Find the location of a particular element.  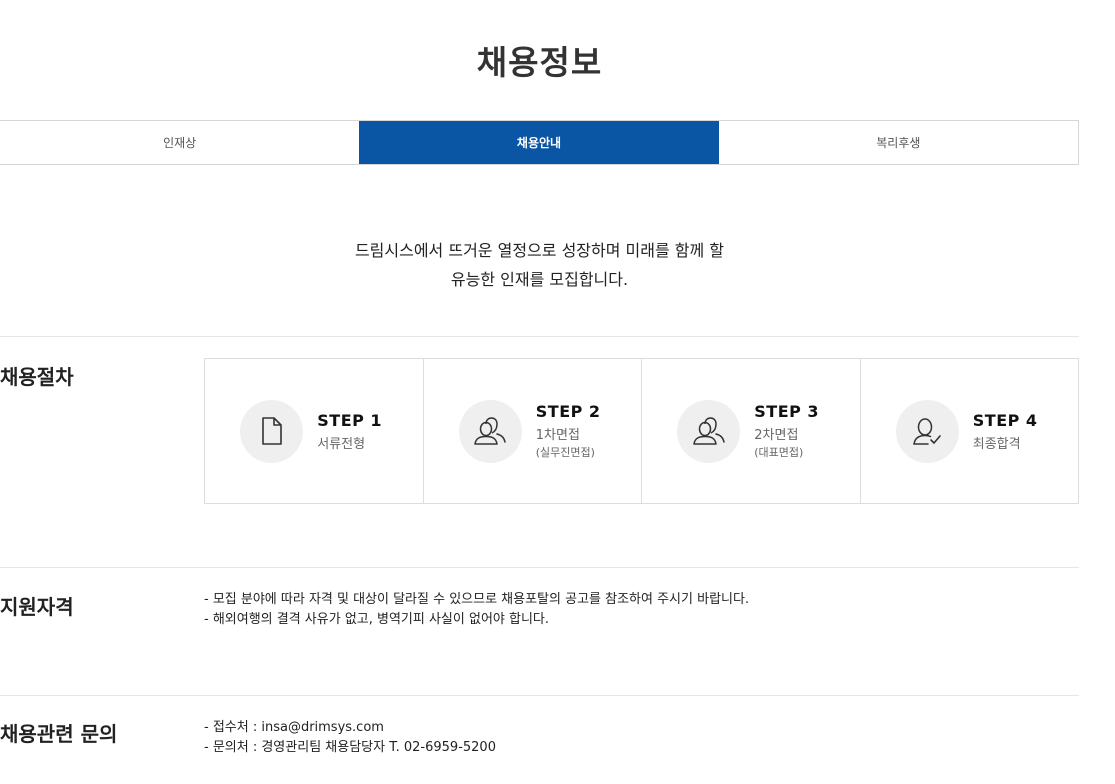

step-label: STEP 4 is located at coordinates (1005, 420).